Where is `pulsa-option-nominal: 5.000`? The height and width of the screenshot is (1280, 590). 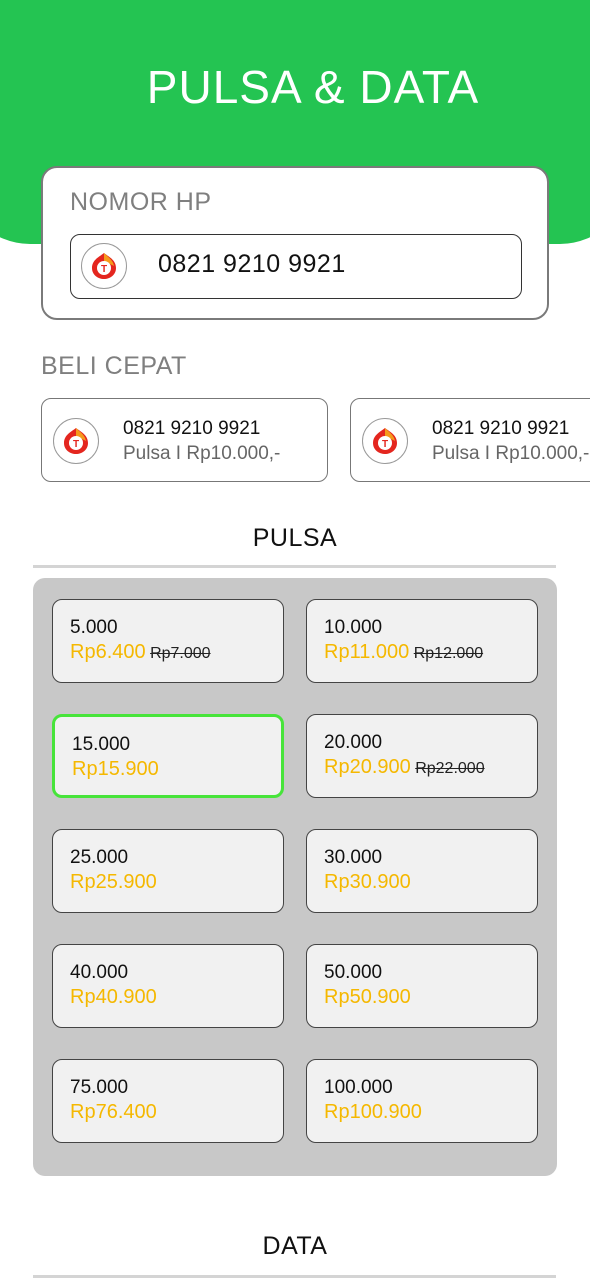 pulsa-option-nominal: 5.000 is located at coordinates (94, 627).